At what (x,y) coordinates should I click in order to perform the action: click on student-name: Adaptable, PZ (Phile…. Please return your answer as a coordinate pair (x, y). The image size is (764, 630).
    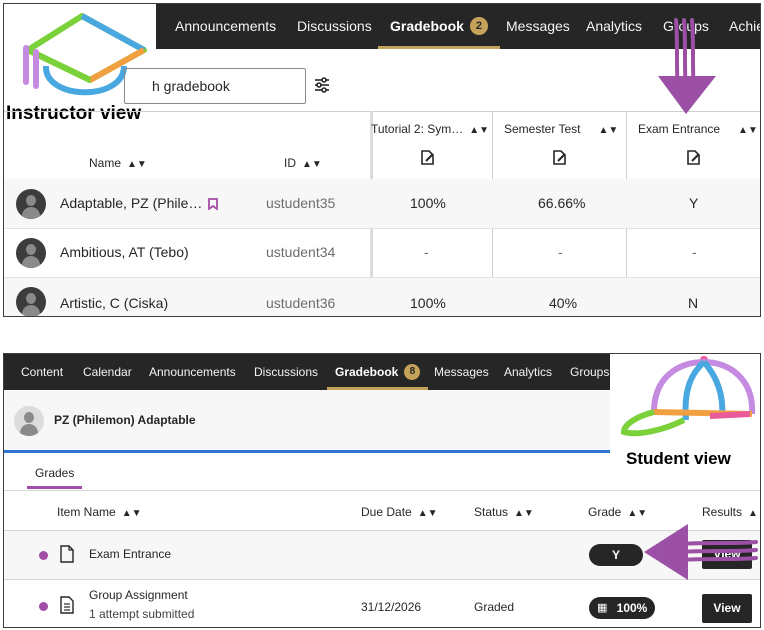
    Looking at the image, I should click on (131, 203).